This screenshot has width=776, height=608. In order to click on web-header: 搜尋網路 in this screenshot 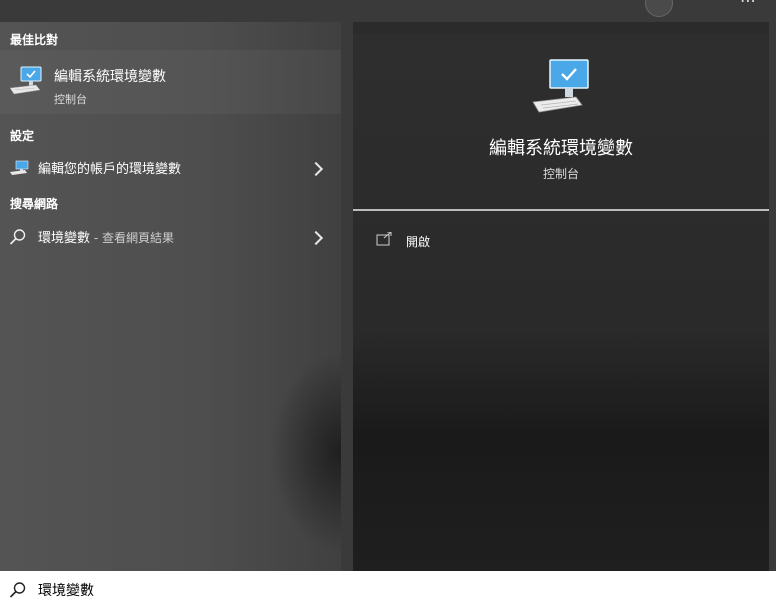, I will do `click(34, 204)`.